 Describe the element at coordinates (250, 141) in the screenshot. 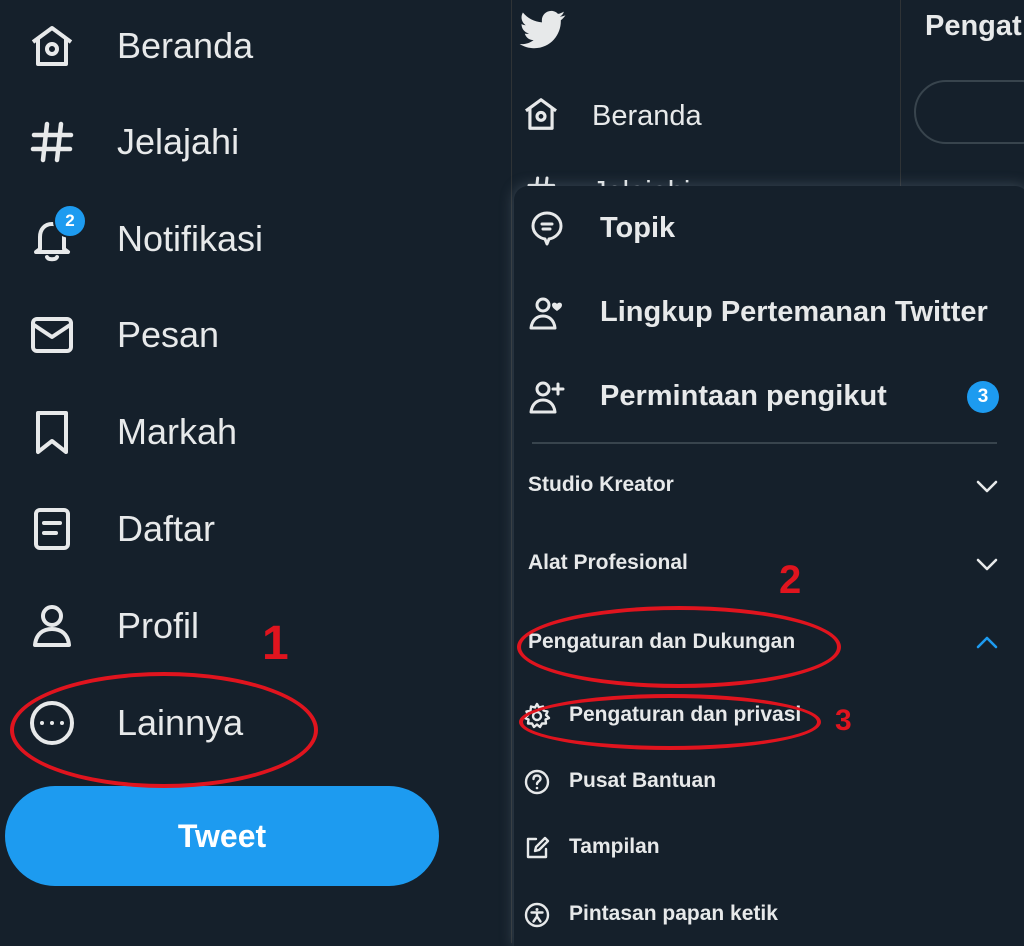

I see `nav-explore: Jelajahi` at that location.